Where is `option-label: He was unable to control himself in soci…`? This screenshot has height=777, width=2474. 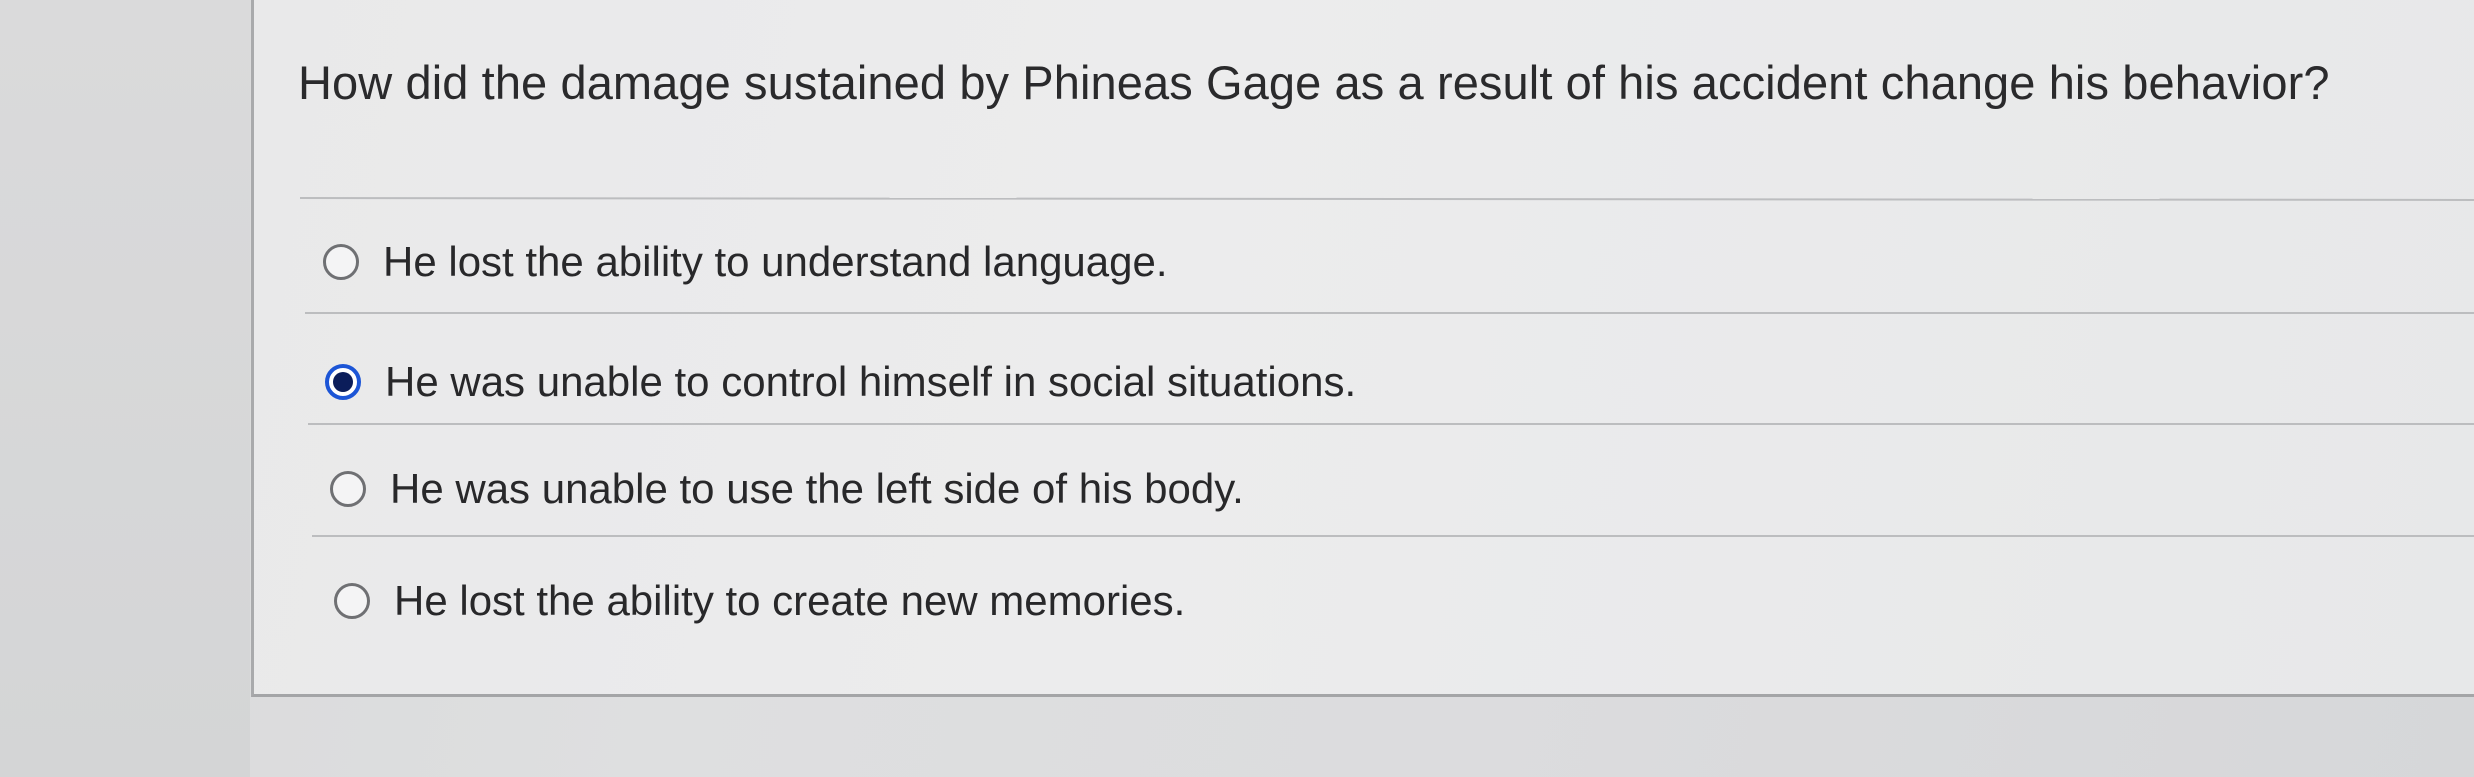
option-label: He was unable to control himself in soci… is located at coordinates (871, 381).